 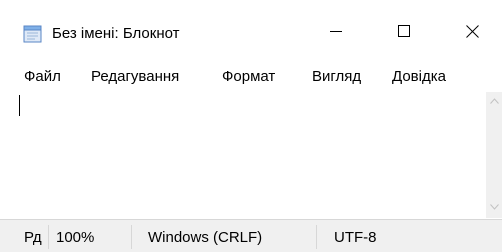 What do you see at coordinates (336, 77) in the screenshot?
I see `menu-view: Вигляд` at bounding box center [336, 77].